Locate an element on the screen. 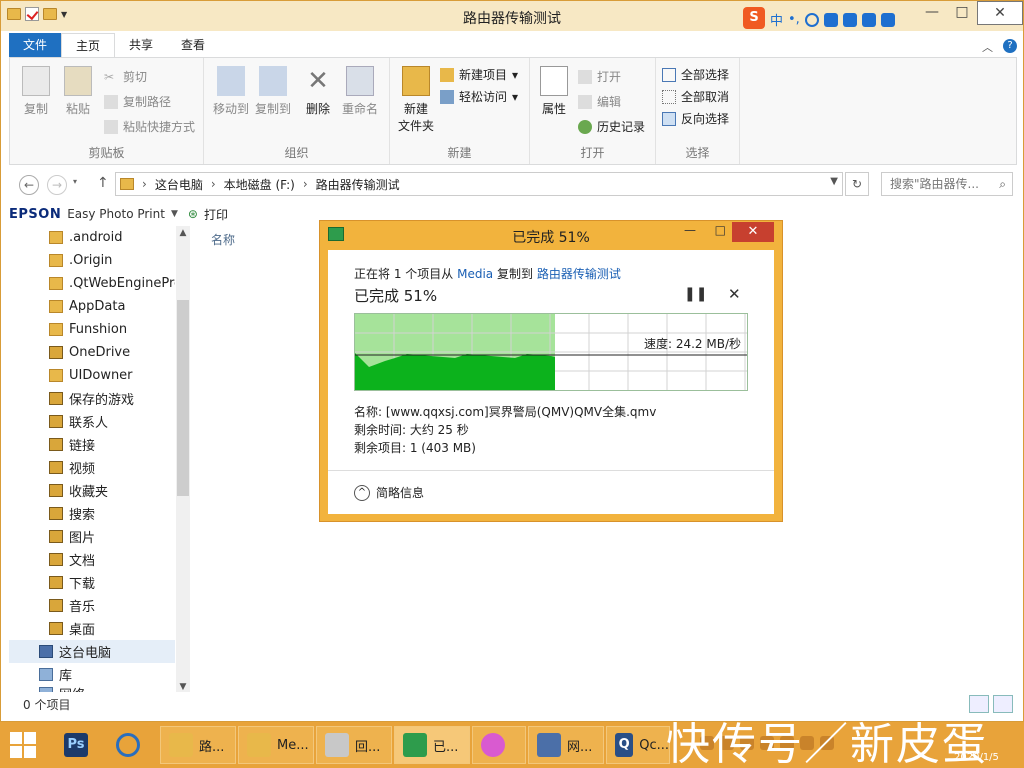  minimize-button: — is located at coordinates (932, 13).